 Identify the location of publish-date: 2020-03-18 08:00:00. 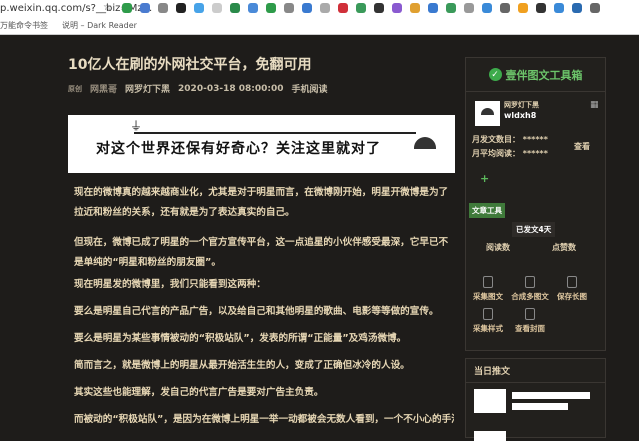
(231, 88).